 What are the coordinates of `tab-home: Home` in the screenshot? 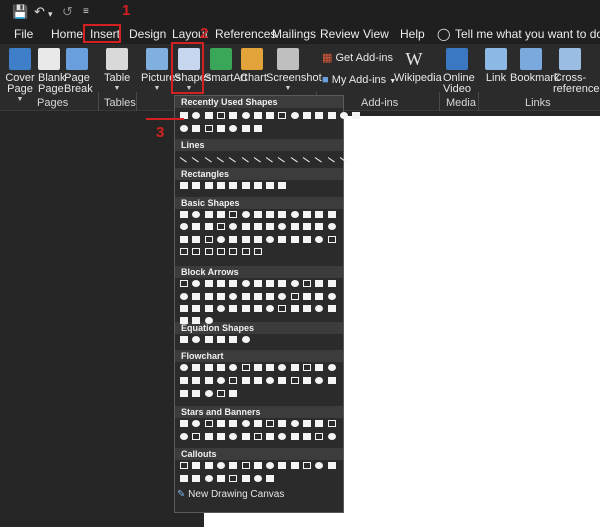 It's located at (67, 34).